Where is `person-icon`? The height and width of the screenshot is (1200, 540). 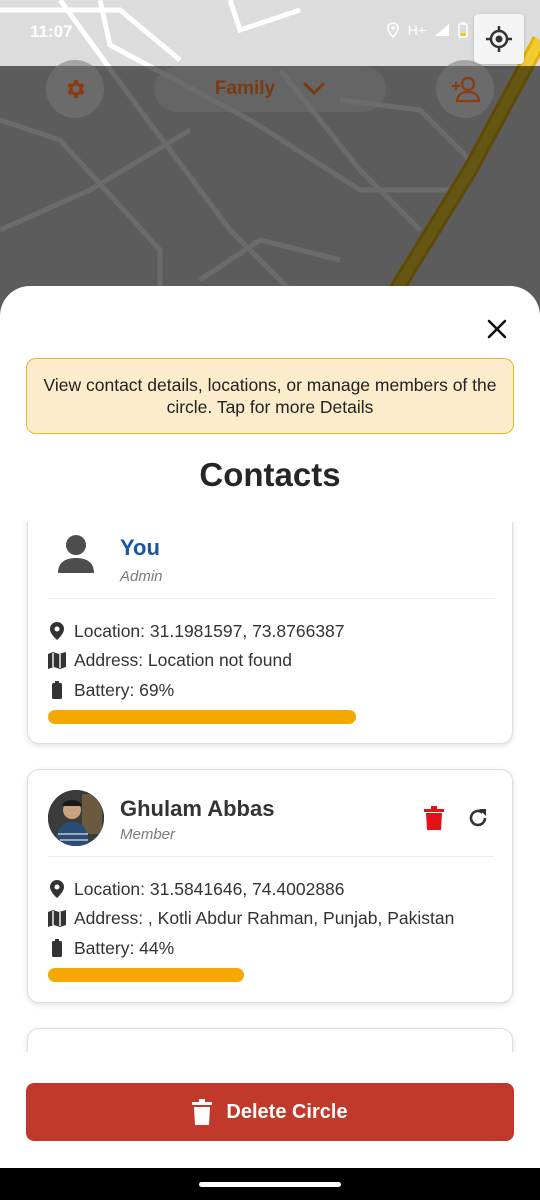 person-icon is located at coordinates (76, 554).